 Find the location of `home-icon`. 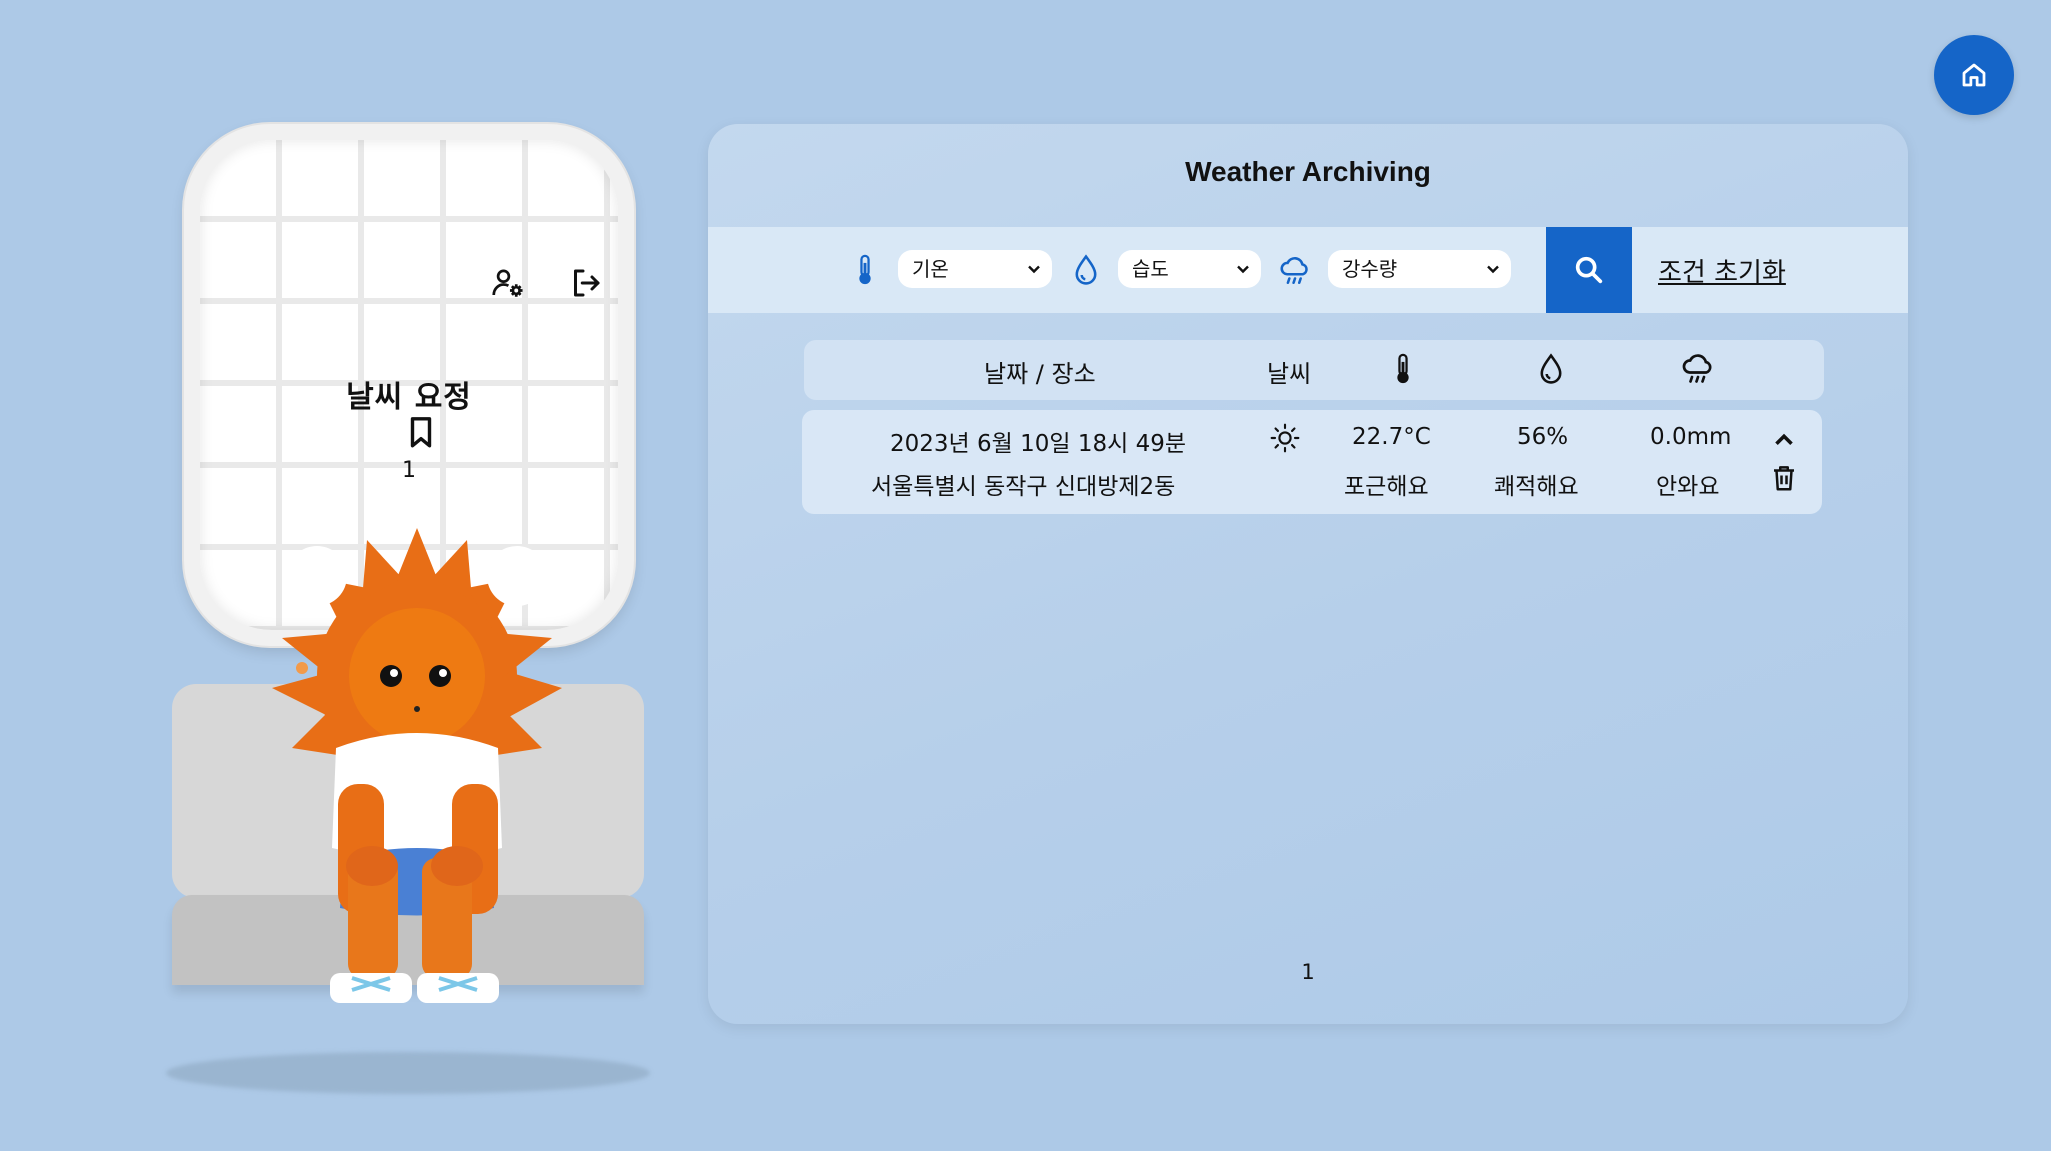

home-icon is located at coordinates (1974, 75).